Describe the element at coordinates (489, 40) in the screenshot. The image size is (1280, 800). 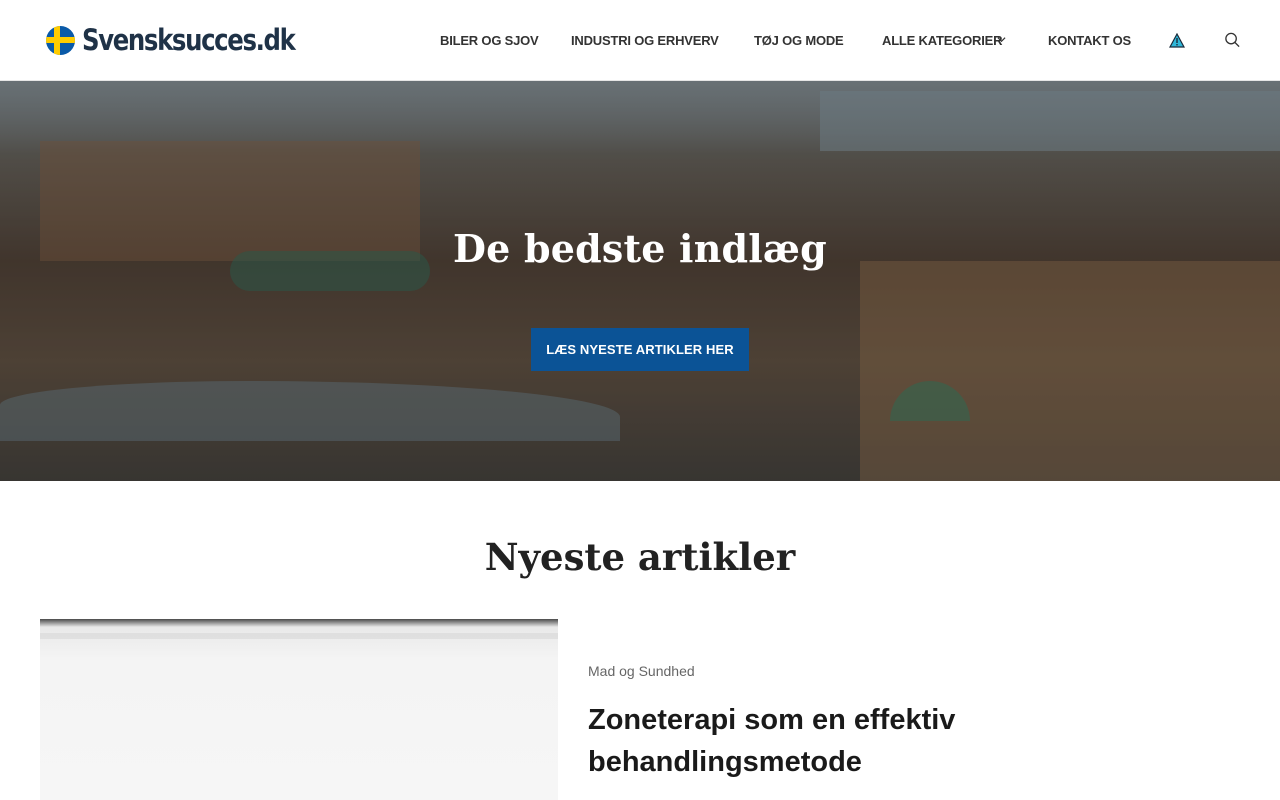
I see `nav-item-biler-og-sjov: BILER OG SJOV` at that location.